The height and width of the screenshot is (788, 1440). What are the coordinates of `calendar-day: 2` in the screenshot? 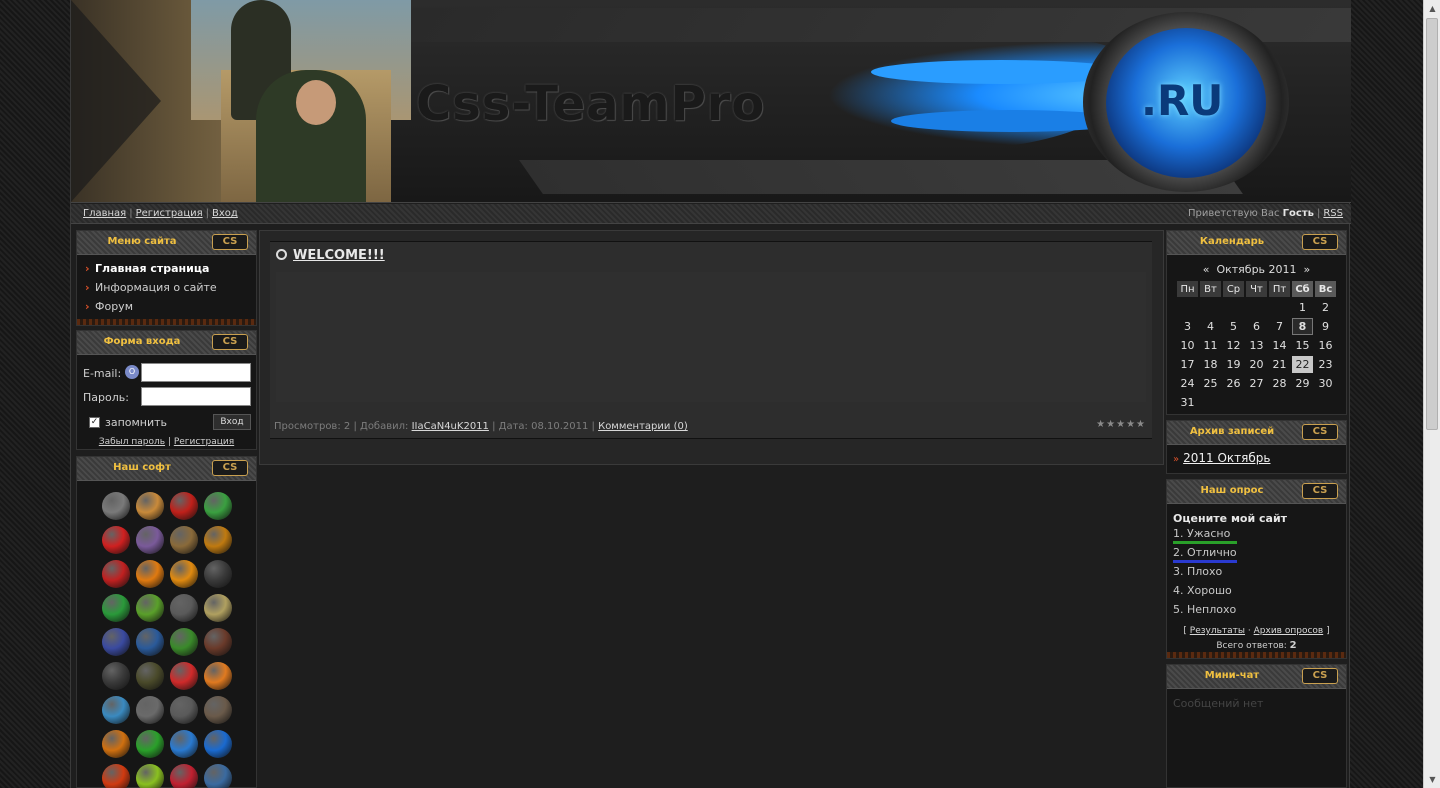 It's located at (1325, 307).